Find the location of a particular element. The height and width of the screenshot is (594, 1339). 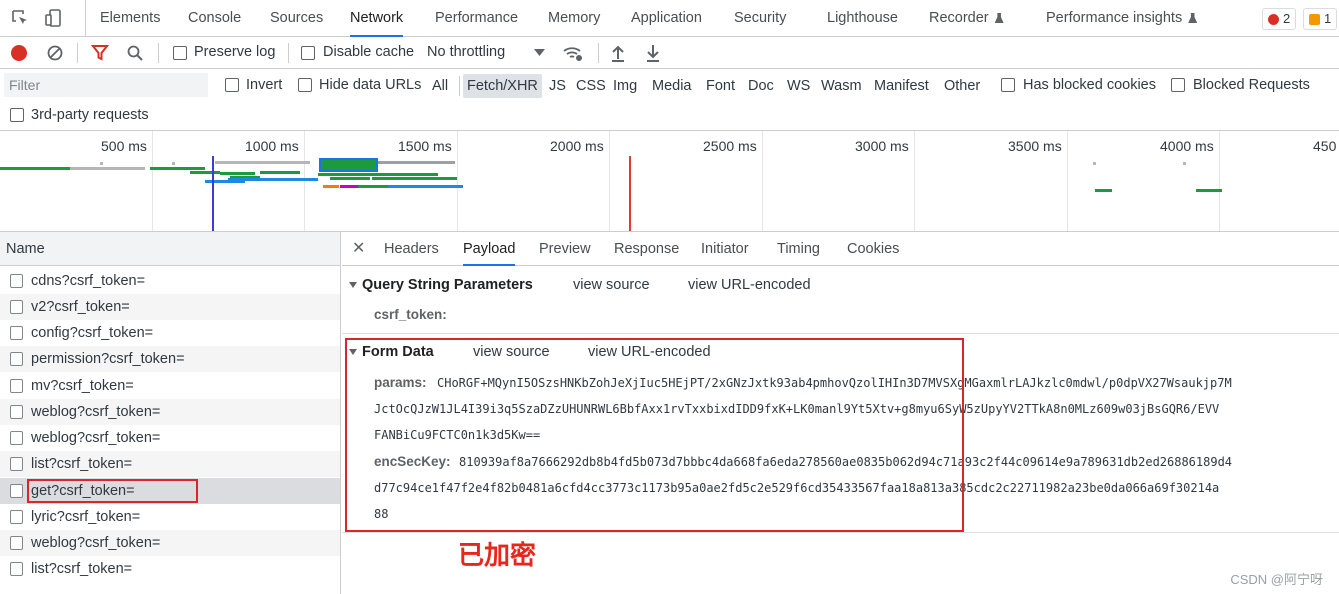

tab-cookies: Cookies is located at coordinates (873, 249).